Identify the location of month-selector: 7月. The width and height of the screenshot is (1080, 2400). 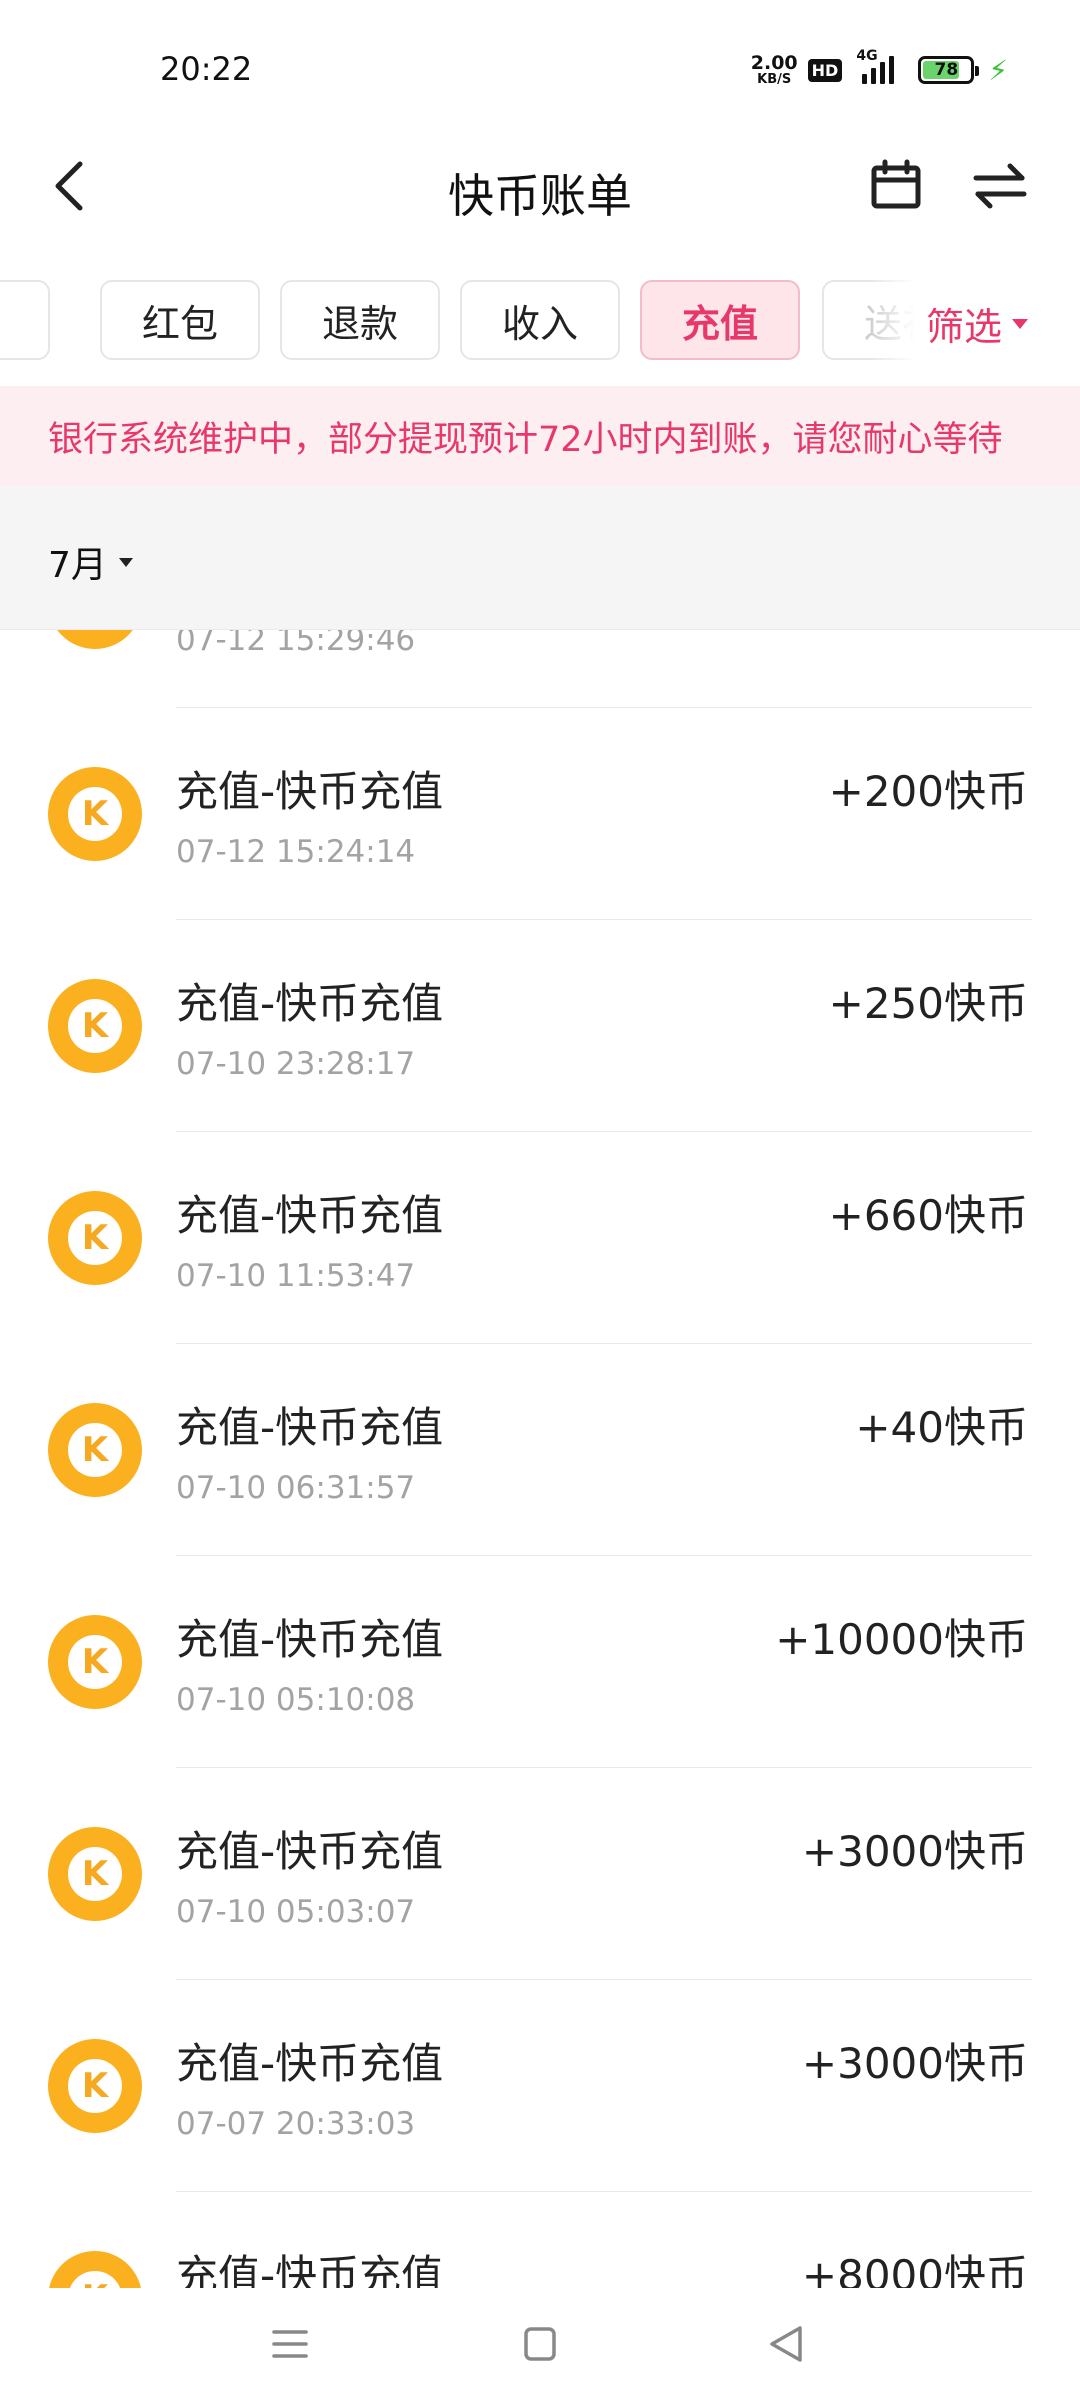
(90, 562).